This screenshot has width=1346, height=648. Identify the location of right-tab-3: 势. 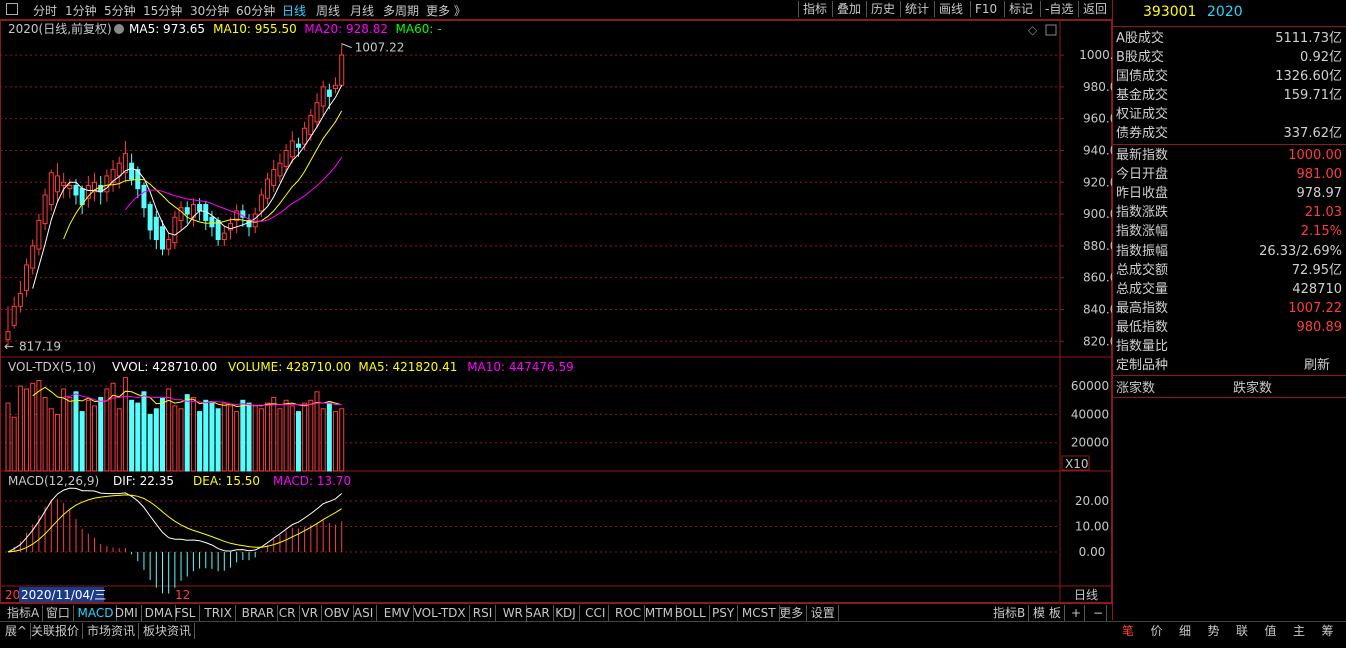
(1214, 631).